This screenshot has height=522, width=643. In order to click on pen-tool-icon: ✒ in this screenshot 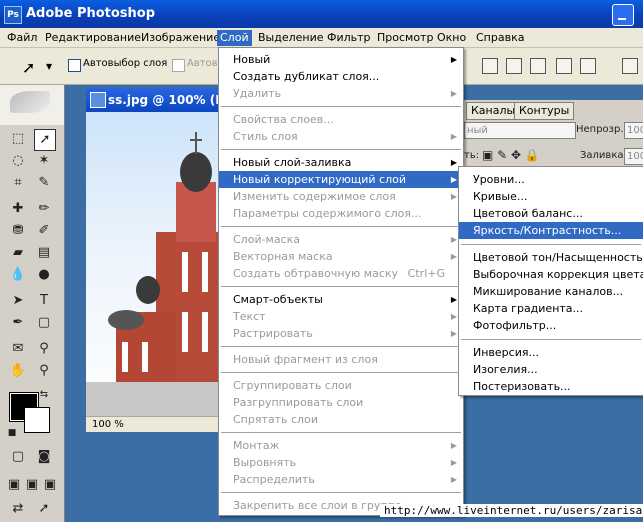, I will do `click(18, 323)`.